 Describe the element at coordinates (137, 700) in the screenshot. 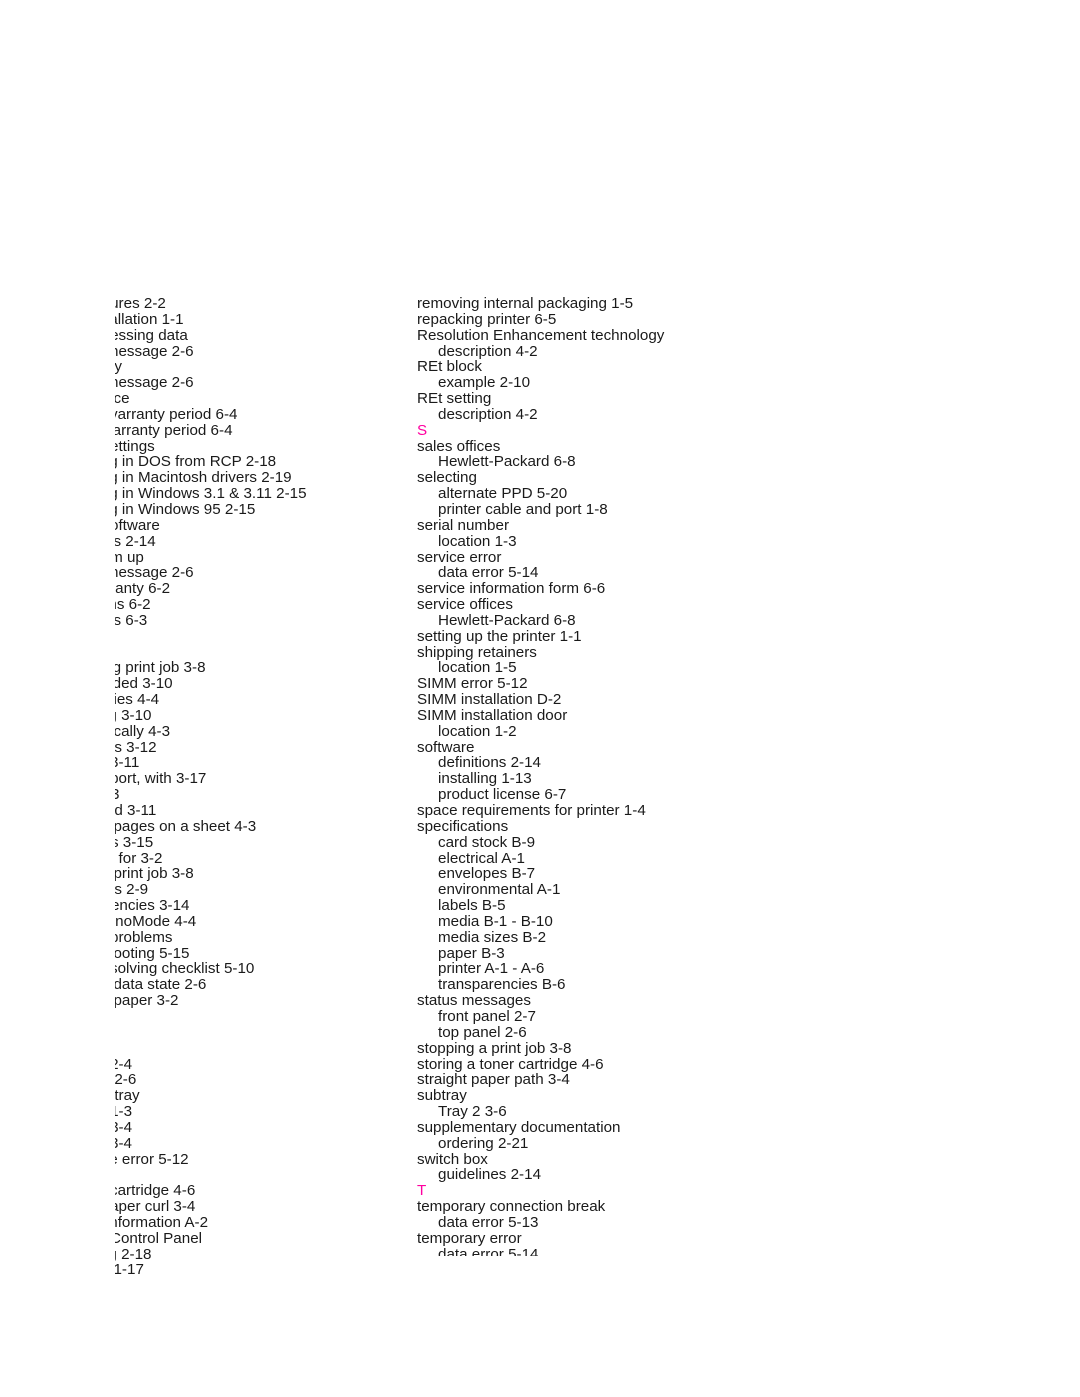

I see `index-entry: copies 4-4` at that location.